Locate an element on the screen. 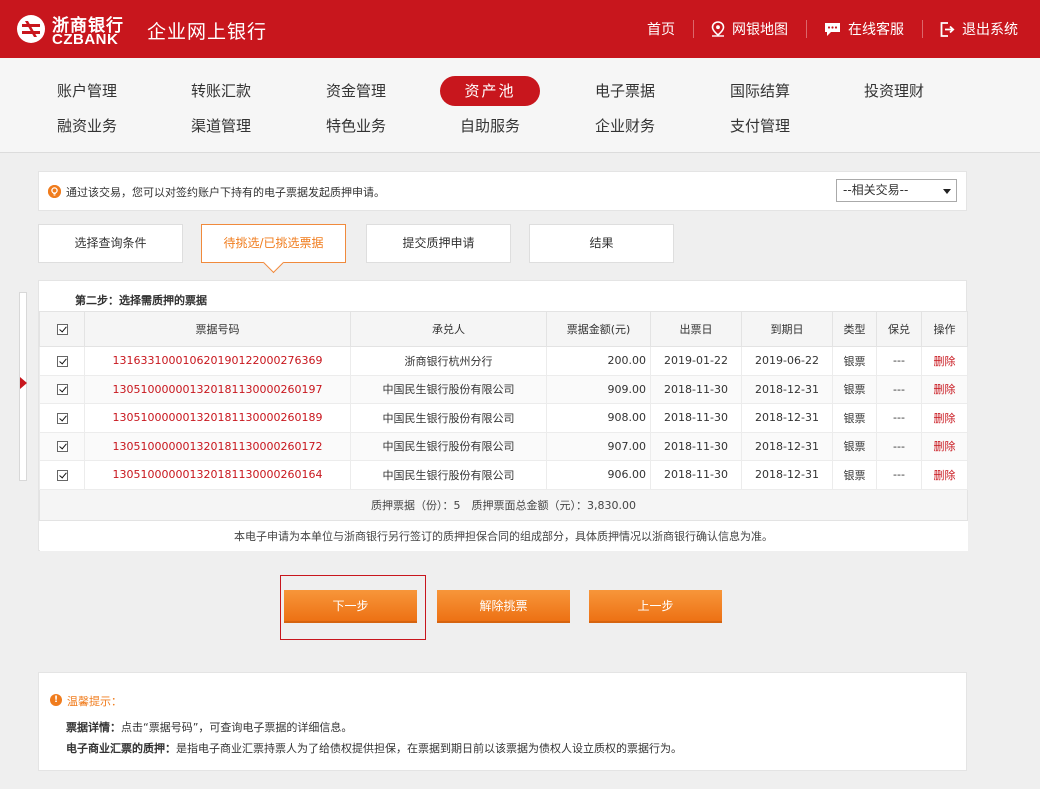 This screenshot has height=789, width=1040. map-pin-icon is located at coordinates (718, 29).